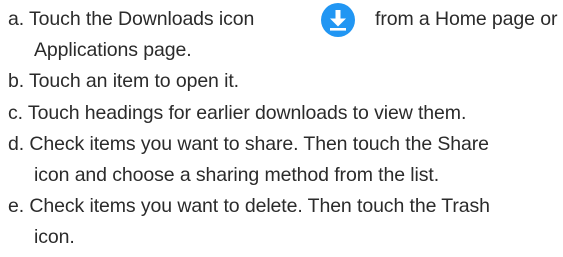  I want to click on step-a-line1-before: a. Touch the Downloads icon, so click(131, 19).